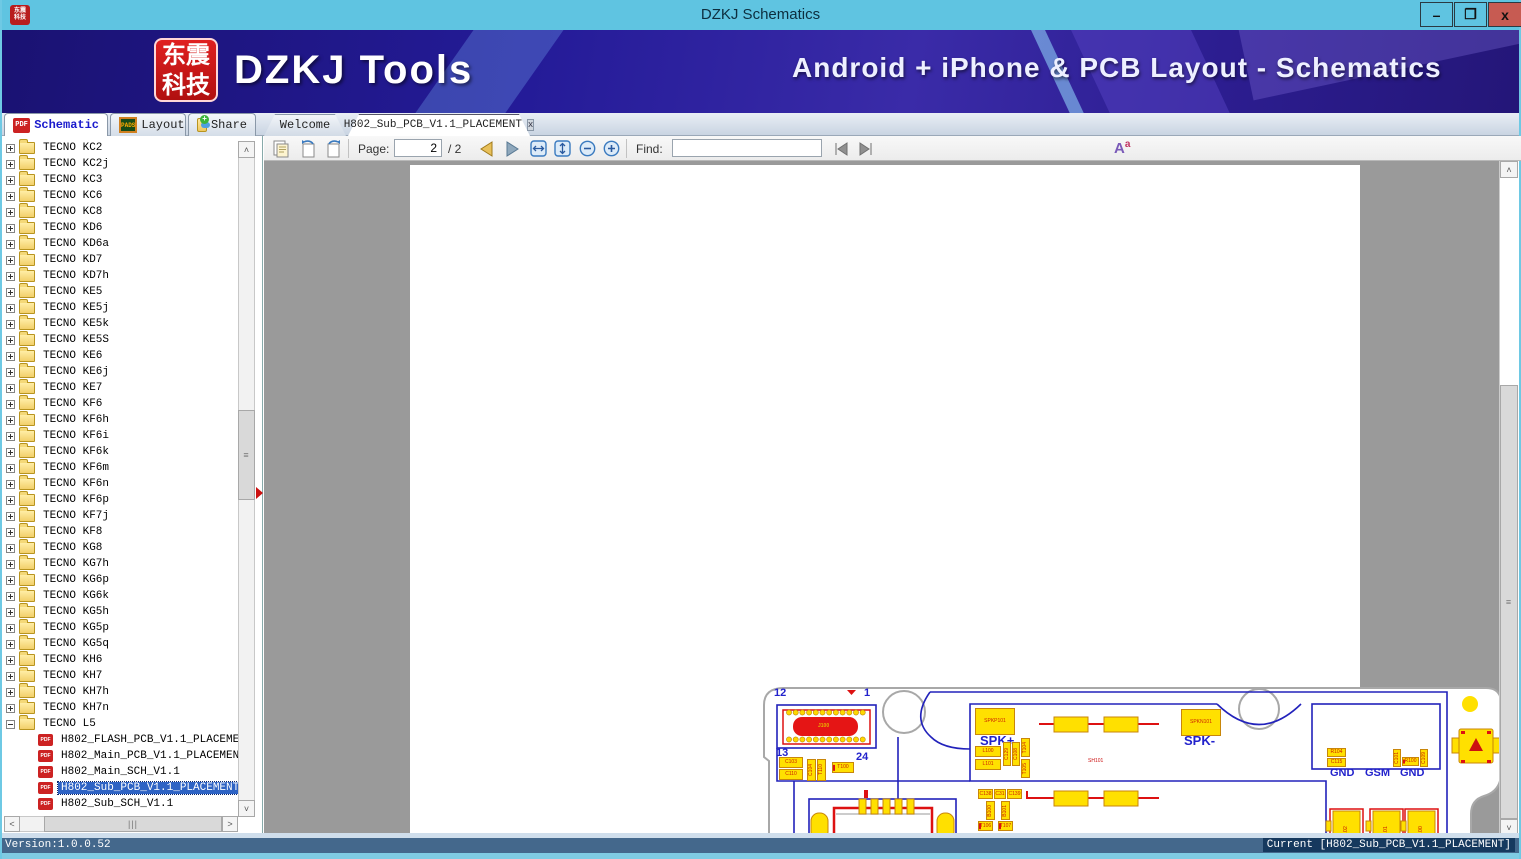  Describe the element at coordinates (120, 195) in the screenshot. I see `tree-item-folder: TECNO KC6` at that location.